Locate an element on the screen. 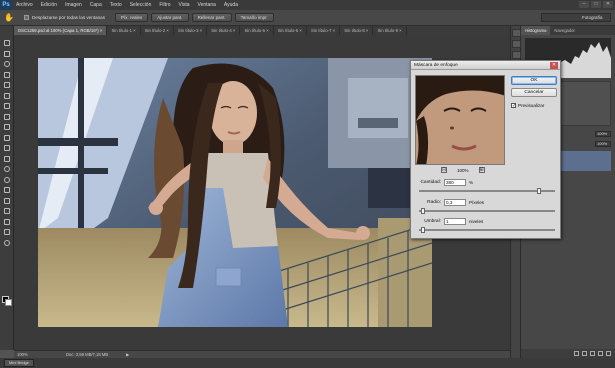 The height and width of the screenshot is (368, 615). scroll-all-label: Desplazarse por todas las ventanas is located at coordinates (69, 17).